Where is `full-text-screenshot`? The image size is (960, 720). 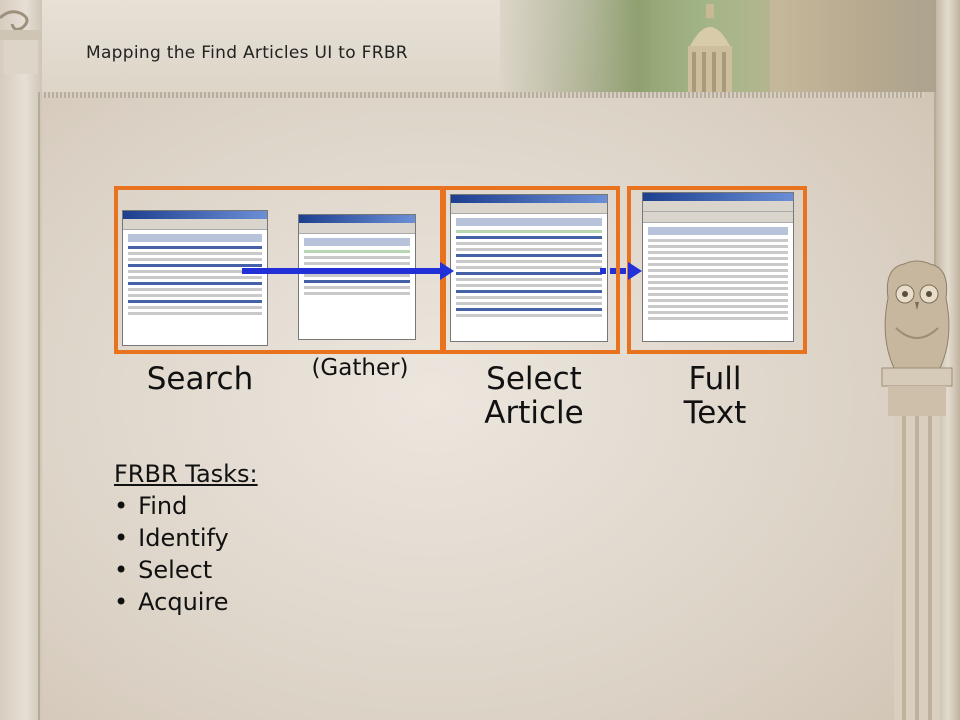
full-text-screenshot is located at coordinates (718, 267).